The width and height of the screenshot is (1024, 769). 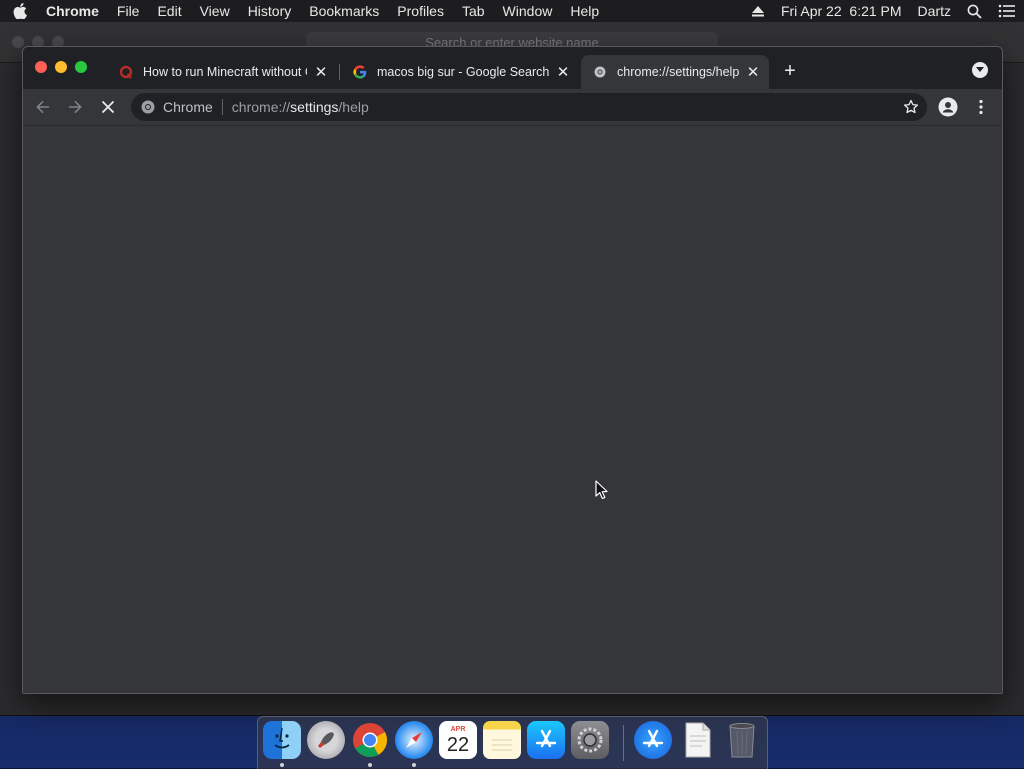 I want to click on url-path: /help, so click(x=353, y=107).